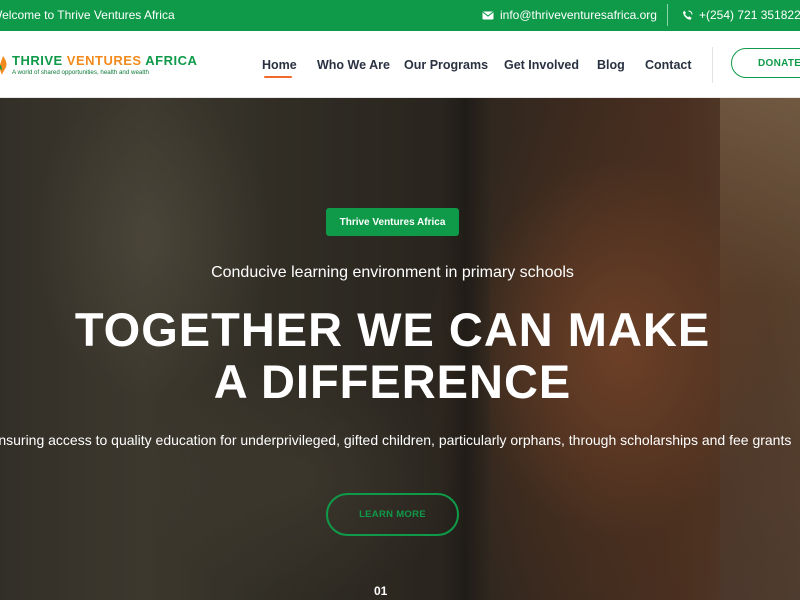  Describe the element at coordinates (392, 514) in the screenshot. I see `learn-more-button: LEARN MORE` at that location.